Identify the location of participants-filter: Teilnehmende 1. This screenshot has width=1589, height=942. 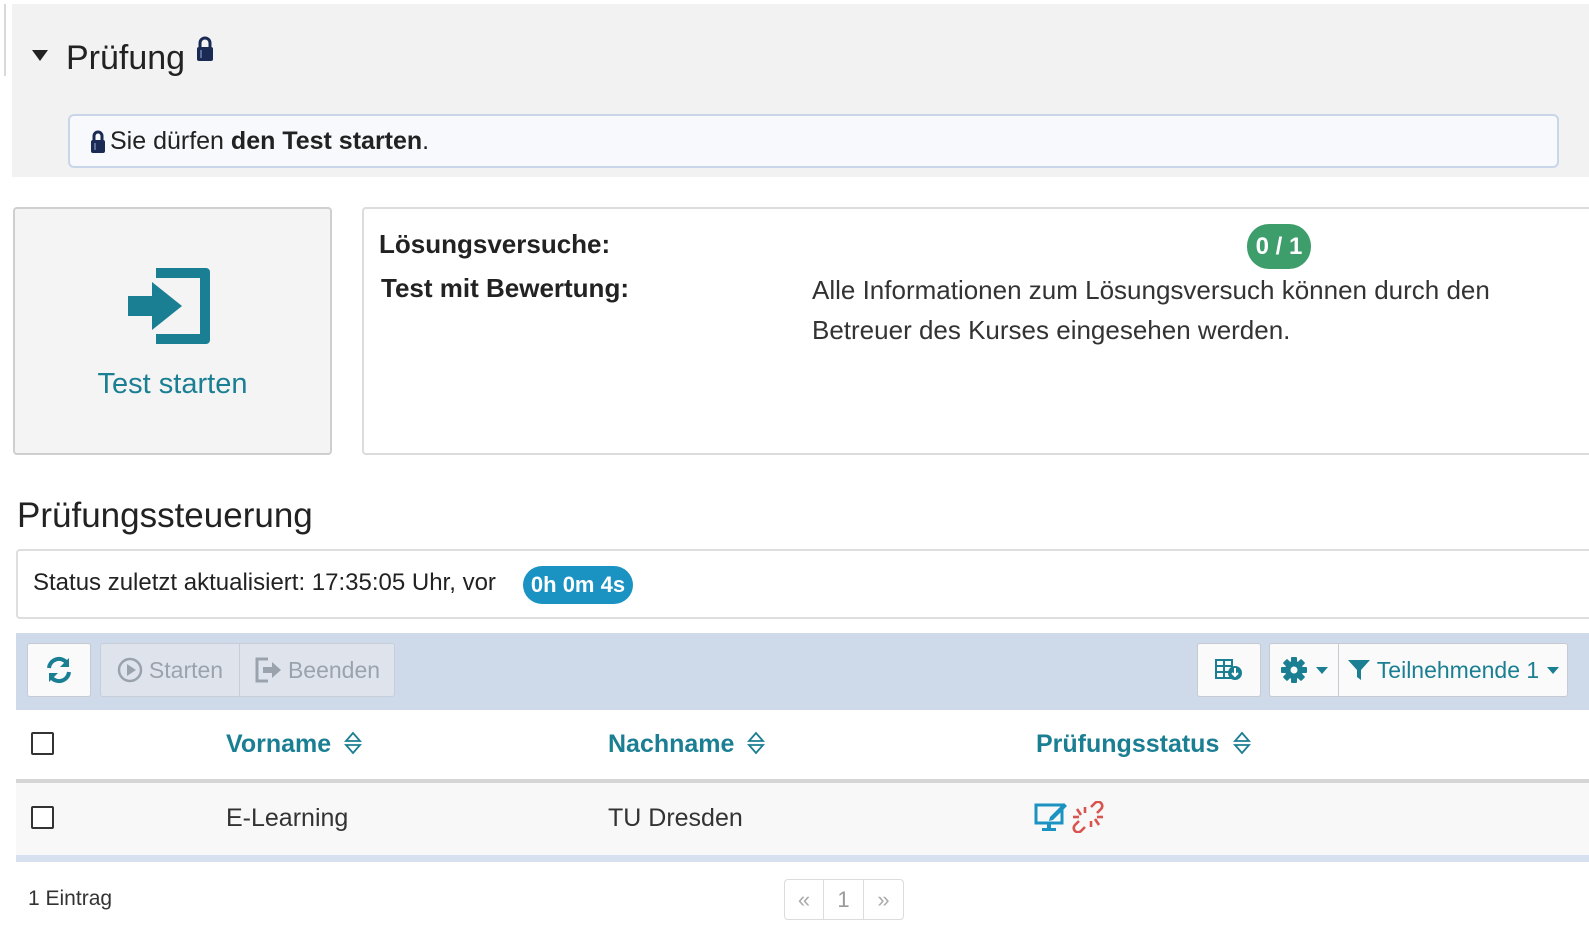
(1453, 670).